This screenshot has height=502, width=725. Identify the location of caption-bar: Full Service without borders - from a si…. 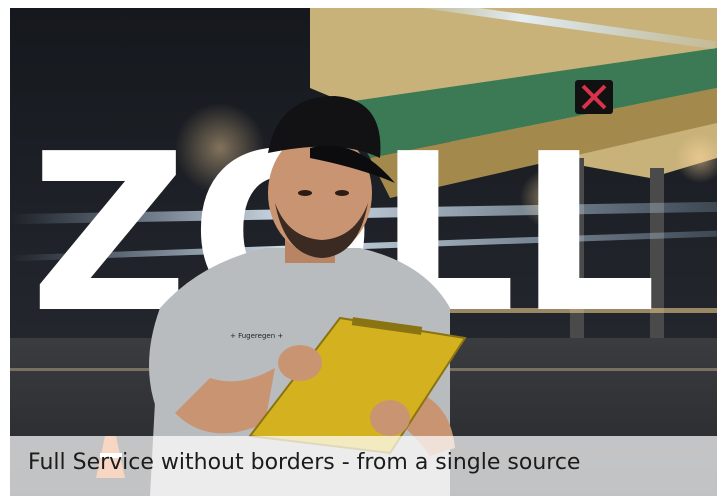
(363, 466).